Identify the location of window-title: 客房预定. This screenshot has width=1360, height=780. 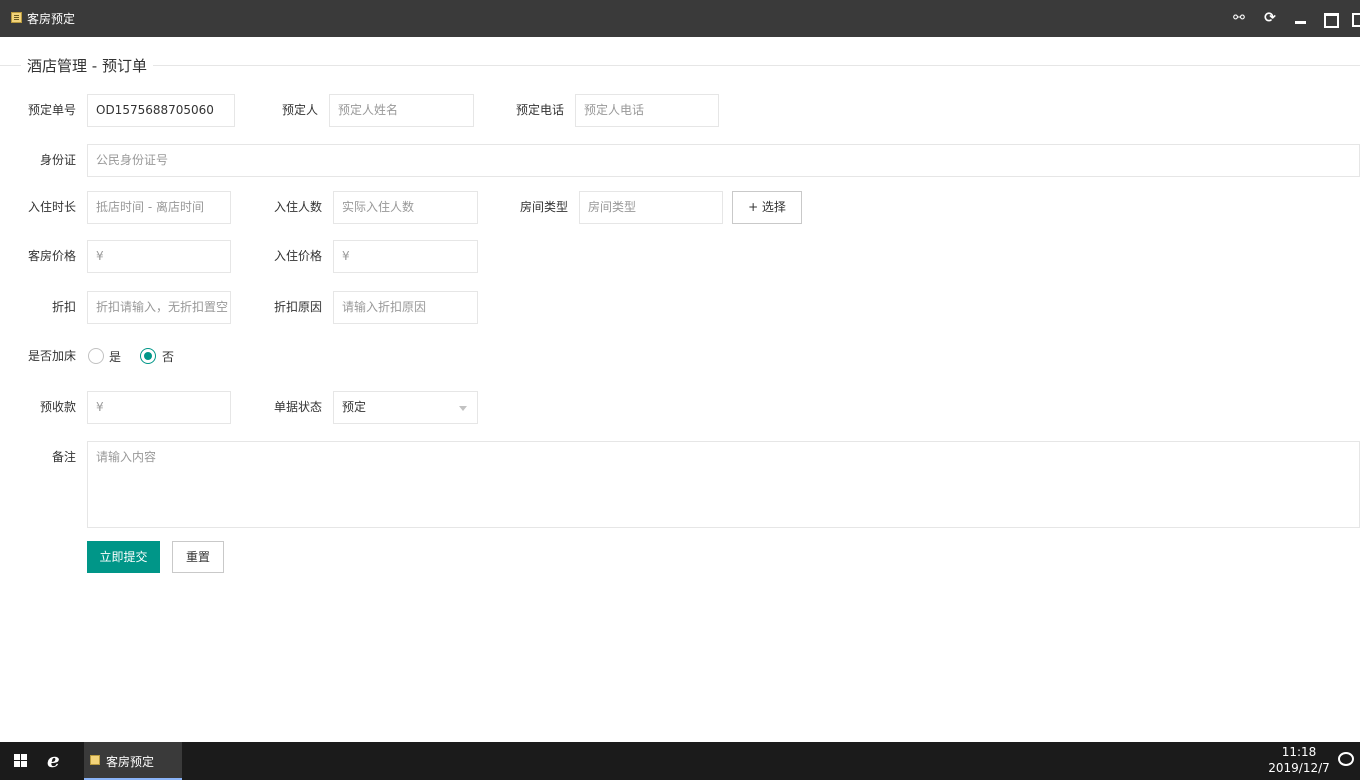
(51, 19).